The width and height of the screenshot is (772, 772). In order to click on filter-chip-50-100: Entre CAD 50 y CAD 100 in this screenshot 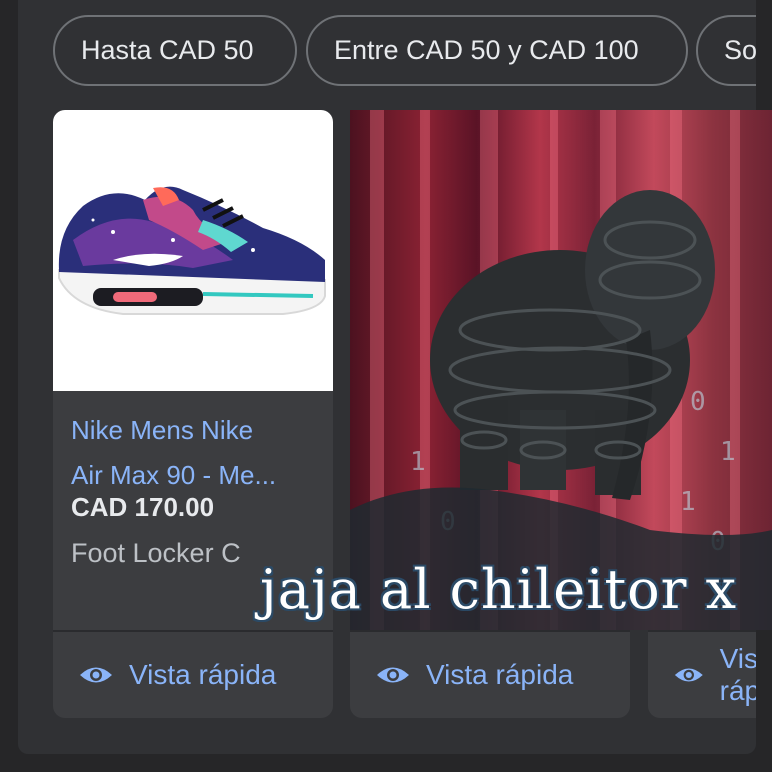, I will do `click(497, 50)`.